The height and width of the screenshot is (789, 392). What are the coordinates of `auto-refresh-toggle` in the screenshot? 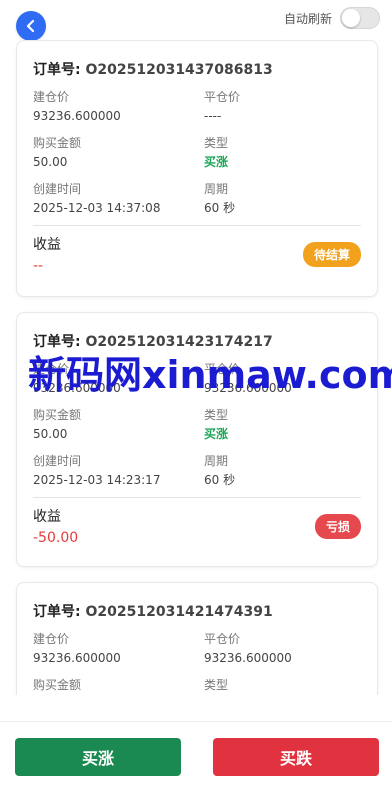 It's located at (360, 18).